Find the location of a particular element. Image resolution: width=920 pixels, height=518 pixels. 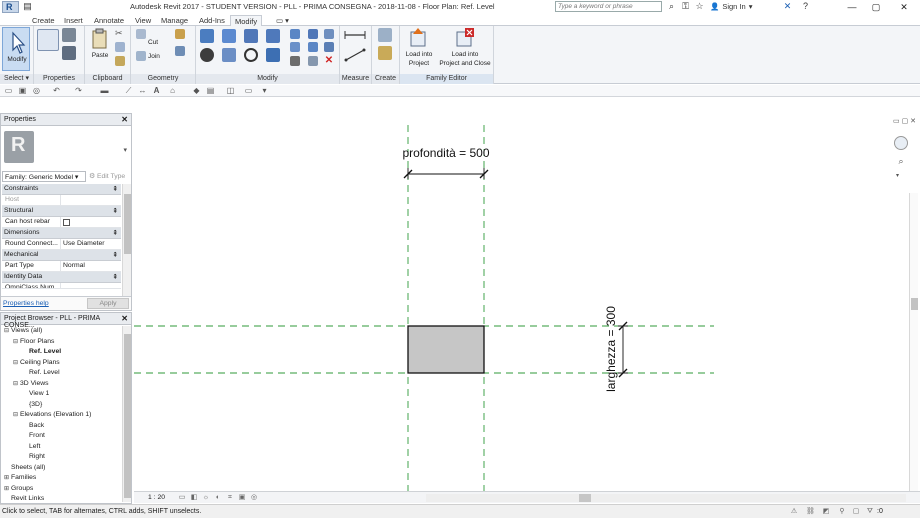

rotate-icon is located at coordinates (251, 55).